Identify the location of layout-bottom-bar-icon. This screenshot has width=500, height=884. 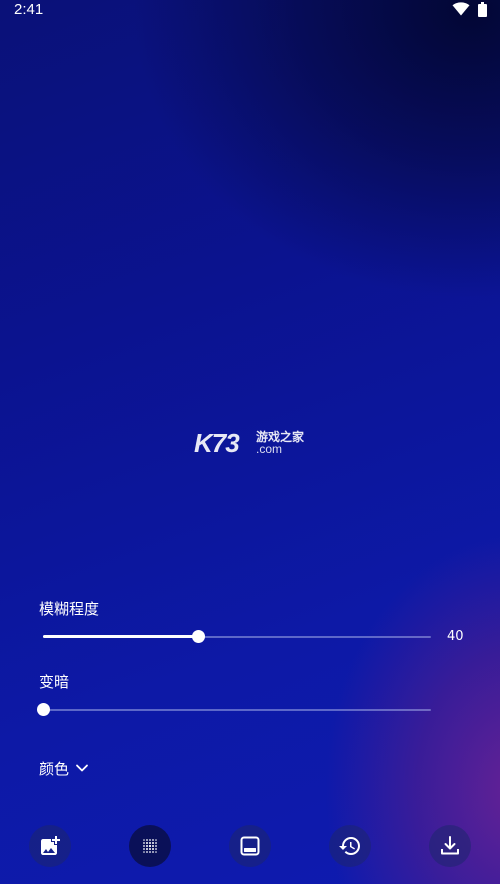
(250, 846).